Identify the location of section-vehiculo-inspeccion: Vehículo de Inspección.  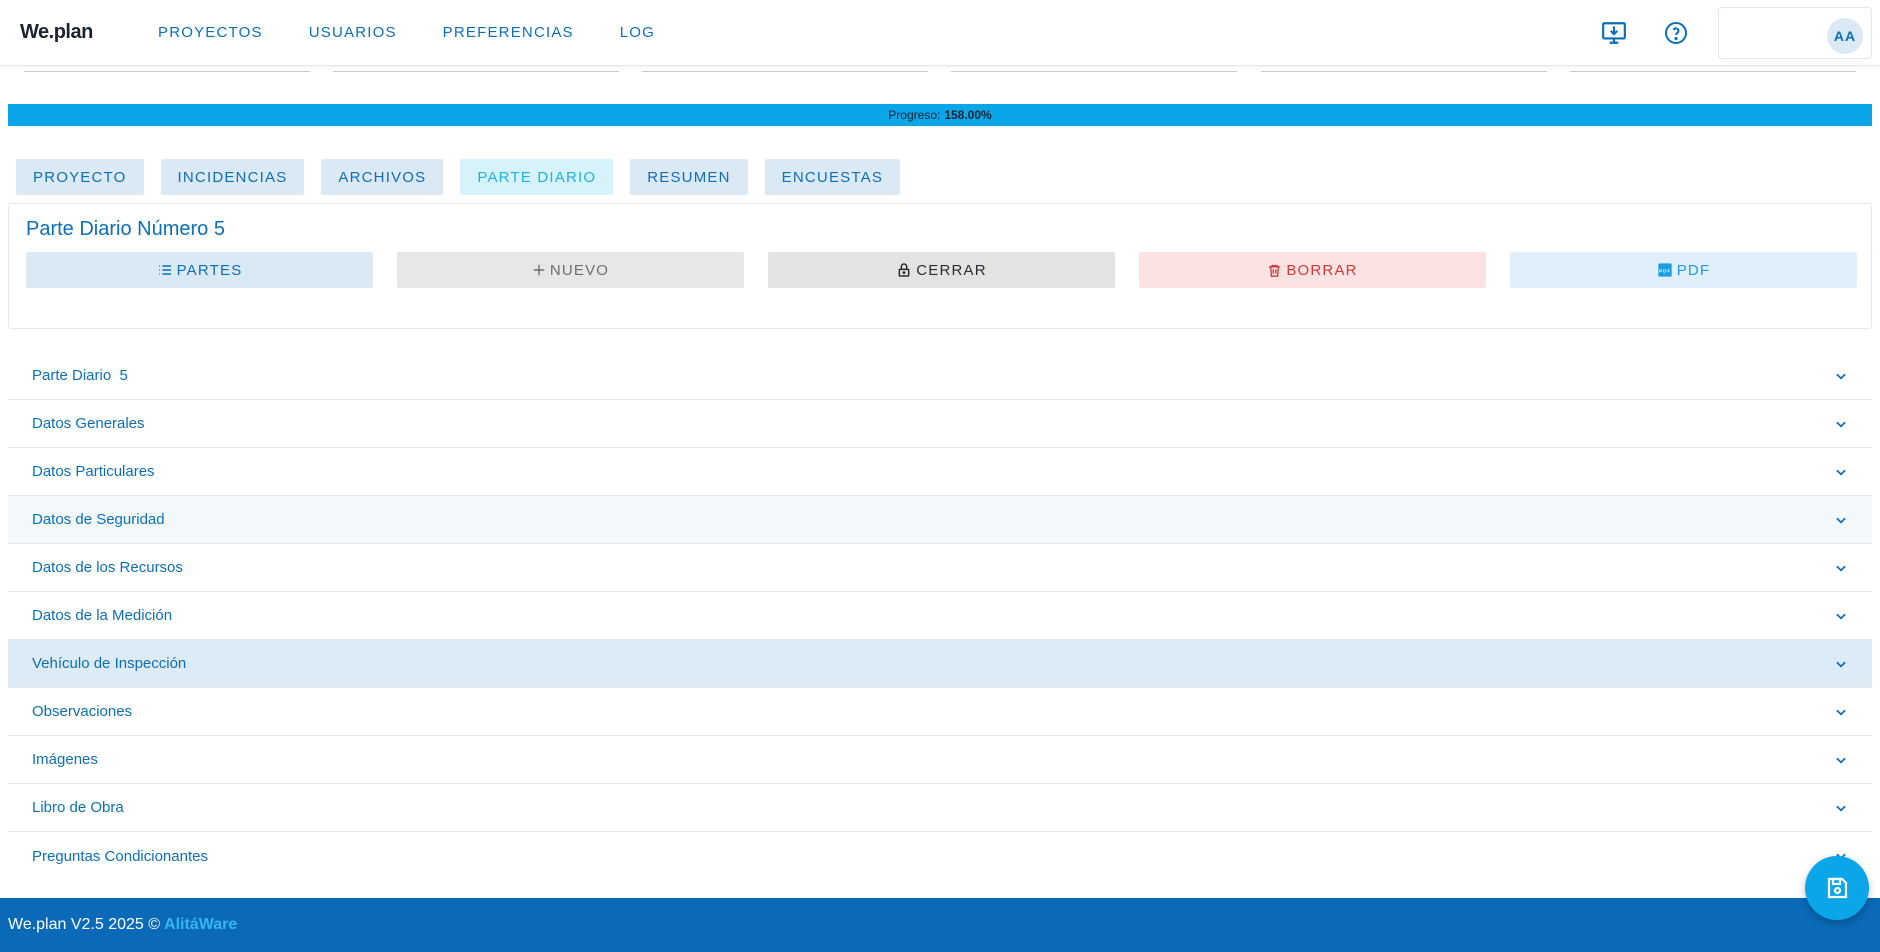
(940, 664).